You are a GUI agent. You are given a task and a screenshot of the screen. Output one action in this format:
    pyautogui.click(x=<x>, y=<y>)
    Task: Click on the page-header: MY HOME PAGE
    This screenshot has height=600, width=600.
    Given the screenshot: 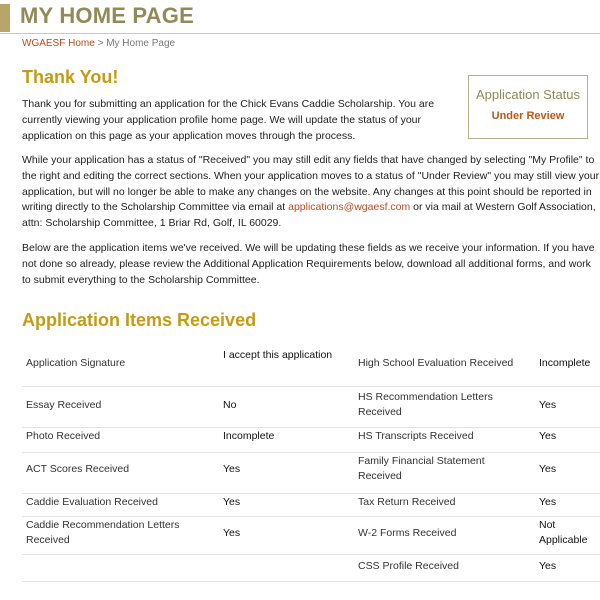 What is the action you would take?
    pyautogui.click(x=300, y=17)
    